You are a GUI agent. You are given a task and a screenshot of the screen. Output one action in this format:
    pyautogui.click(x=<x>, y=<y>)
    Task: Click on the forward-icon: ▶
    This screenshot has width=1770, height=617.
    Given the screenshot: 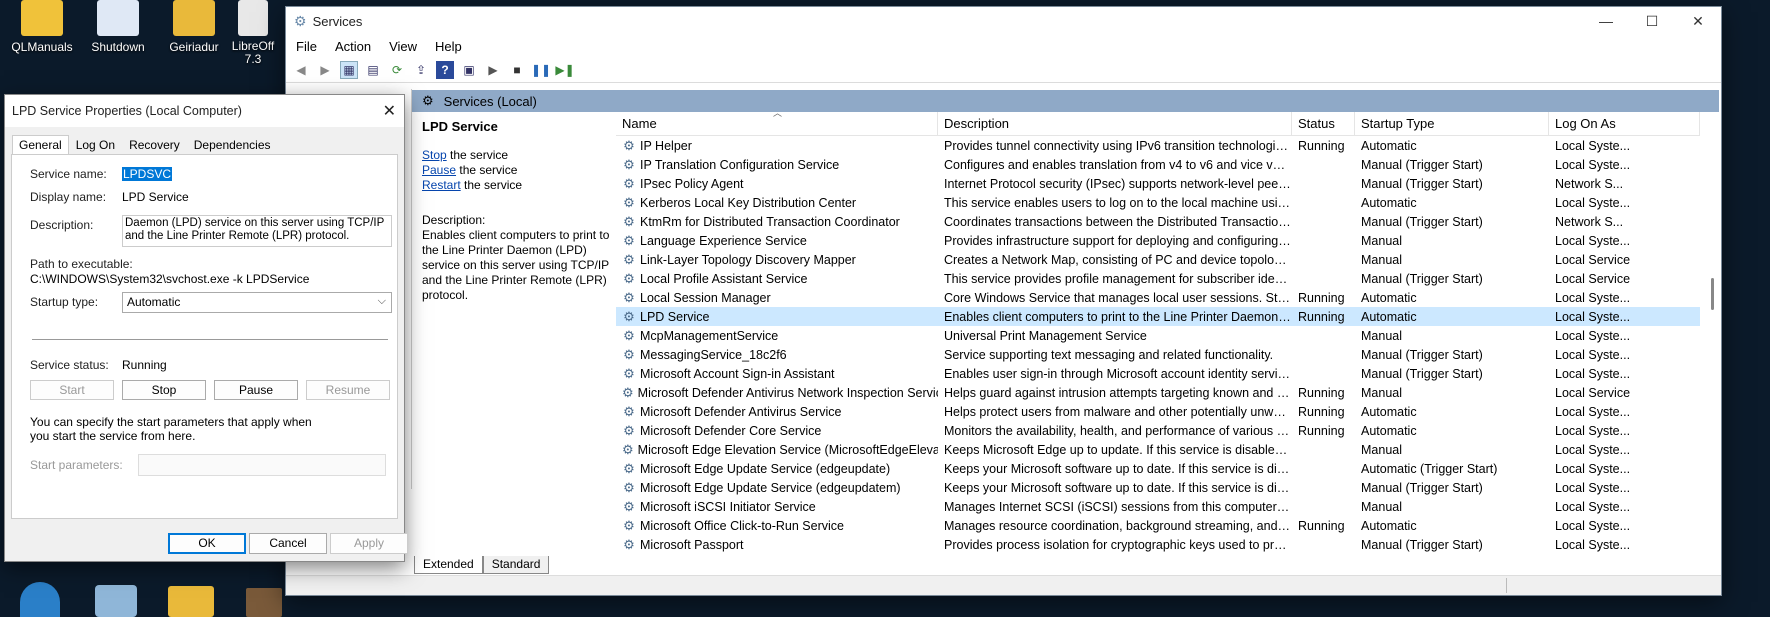 What is the action you would take?
    pyautogui.click(x=325, y=70)
    